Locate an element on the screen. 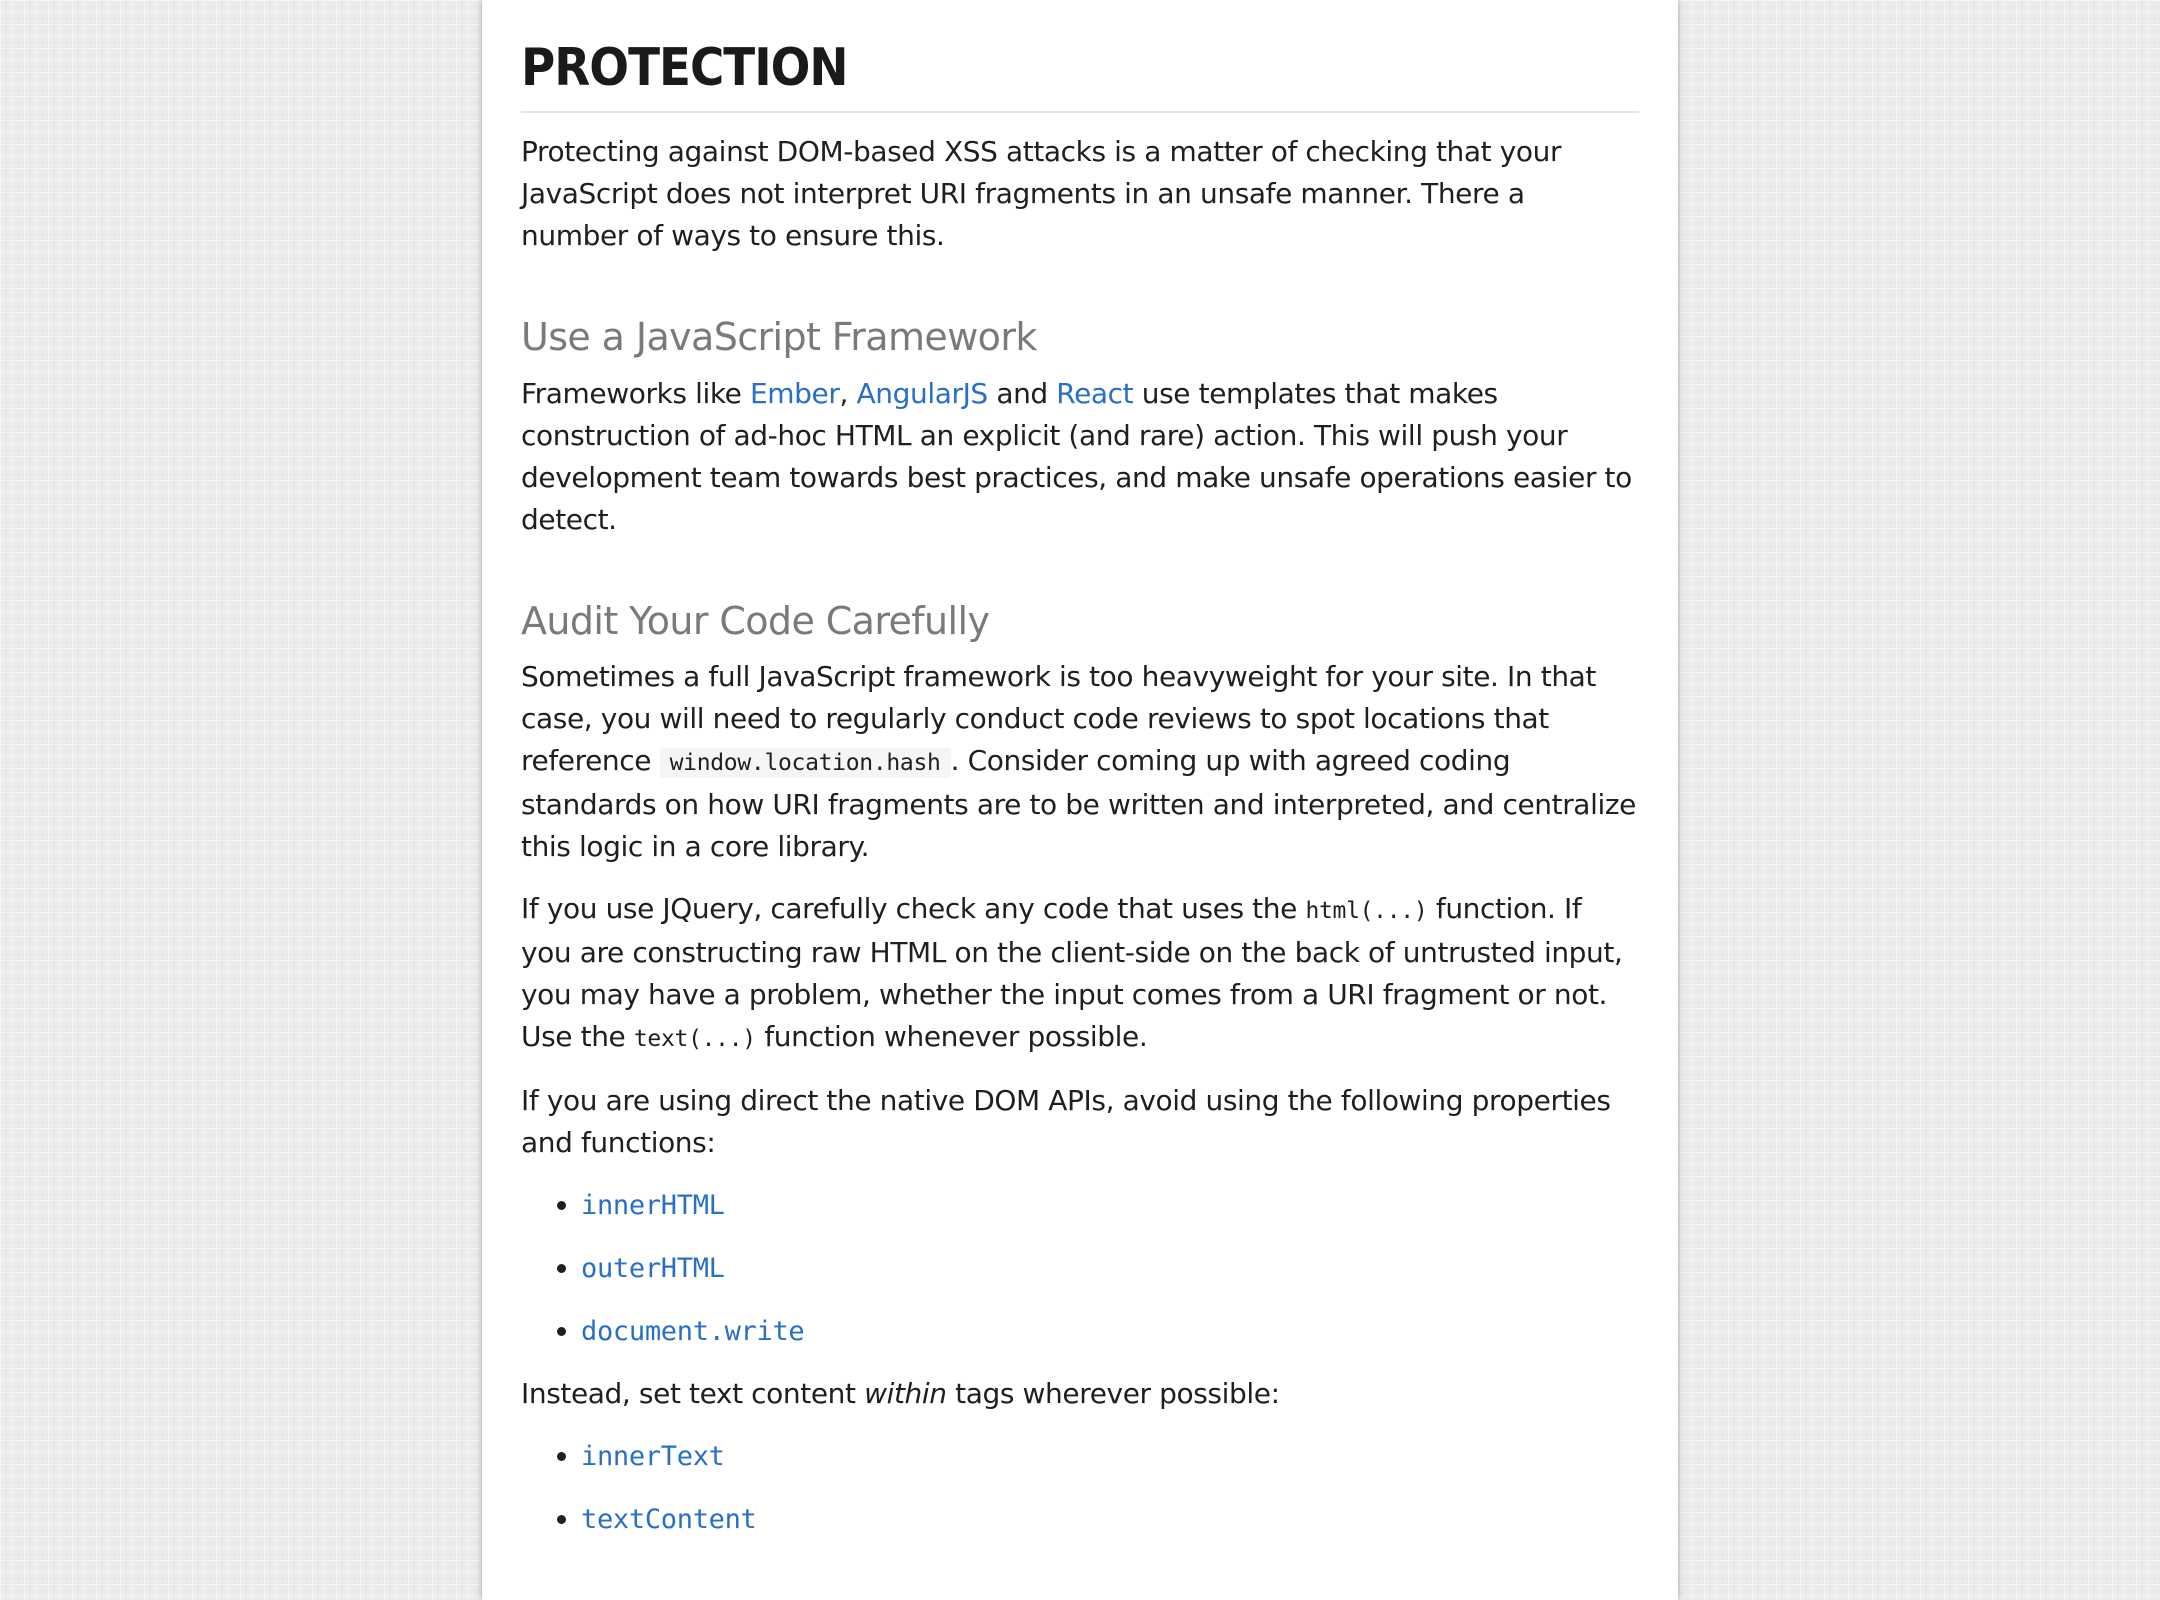 This screenshot has height=1600, width=2160. audit-p2-after: function whenever possible. is located at coordinates (951, 1037).